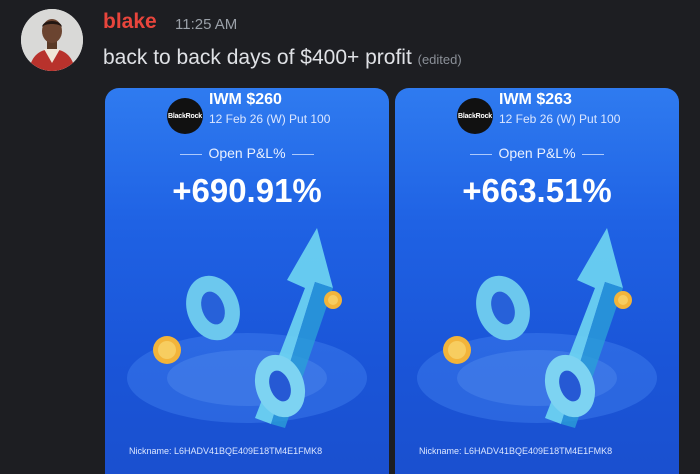 The width and height of the screenshot is (700, 474). I want to click on edited-label: (edited), so click(439, 59).